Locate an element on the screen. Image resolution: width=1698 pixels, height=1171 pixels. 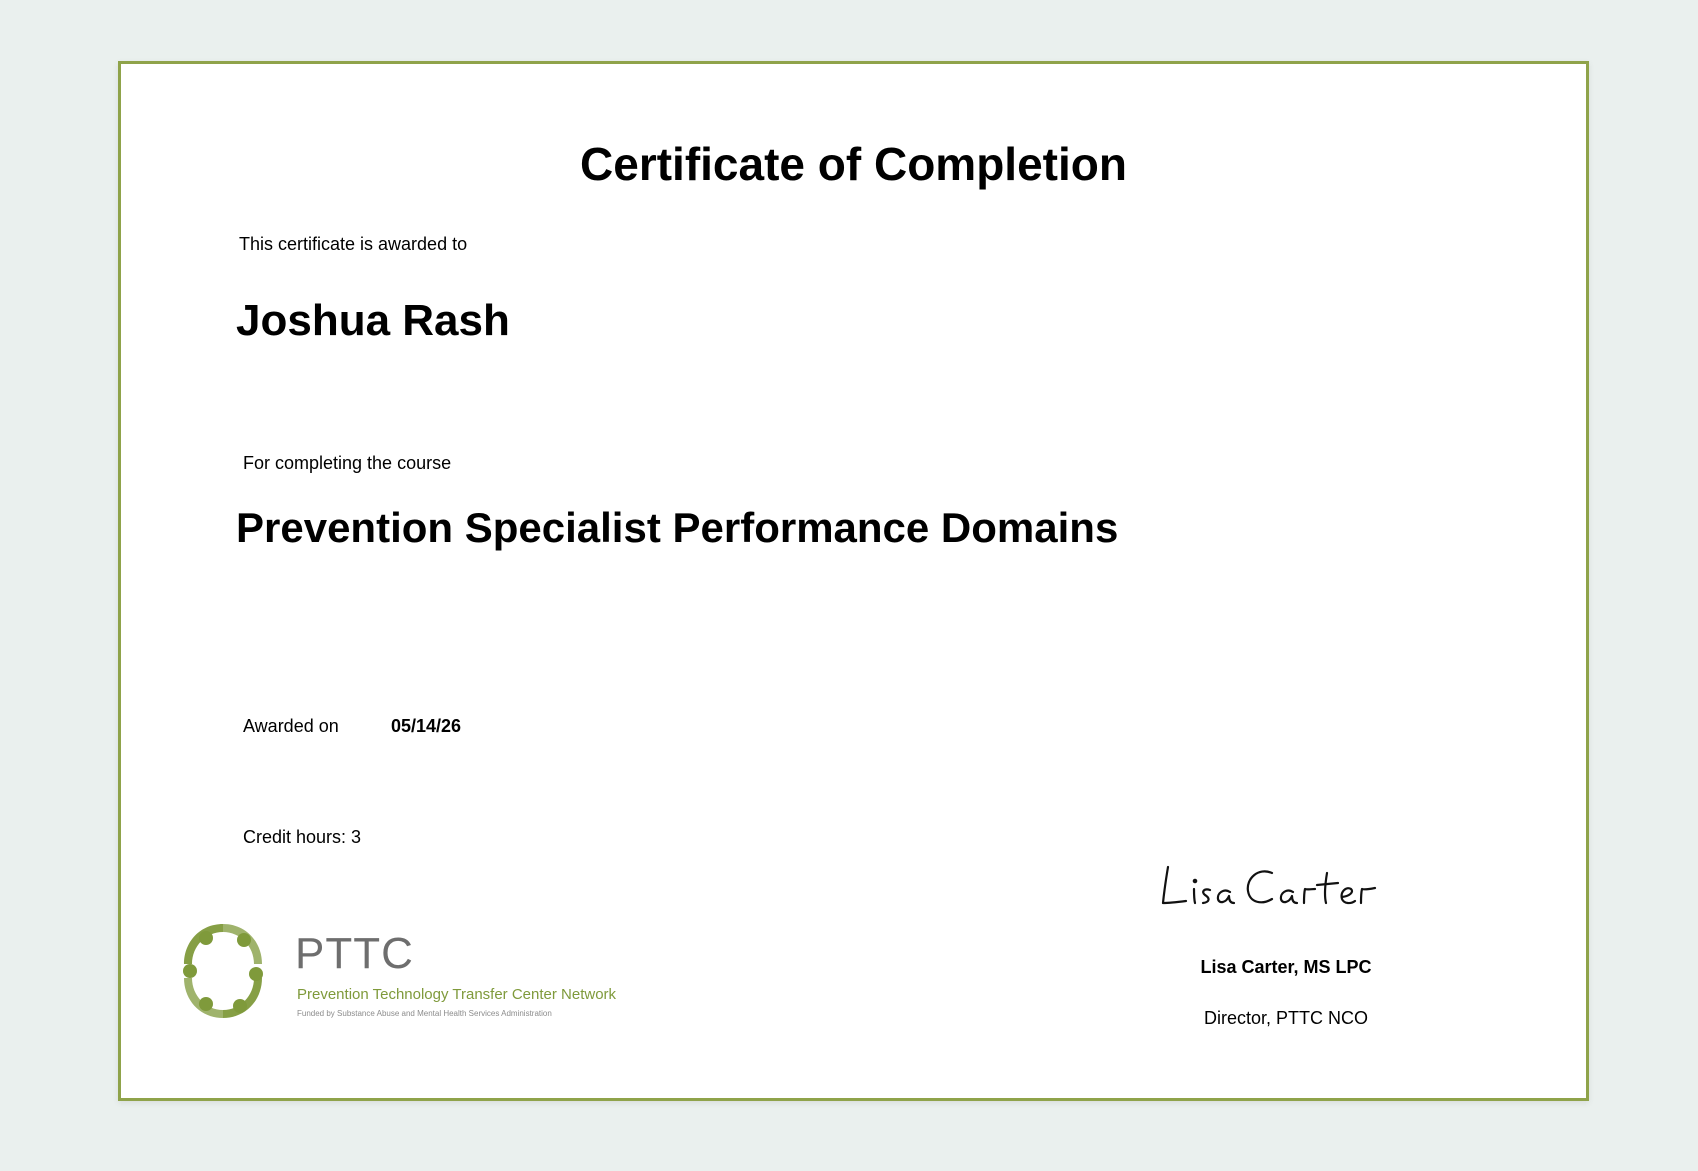
signer-name: Lisa Carter, MS LPC is located at coordinates (1286, 967).